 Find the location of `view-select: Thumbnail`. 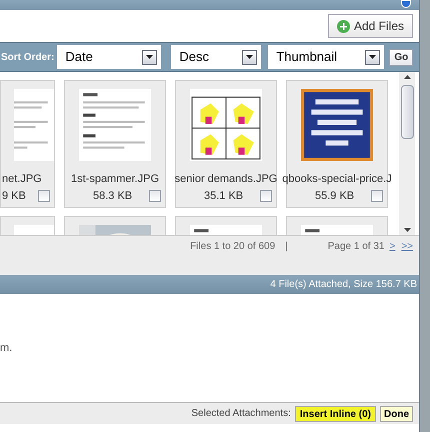

view-select: Thumbnail is located at coordinates (326, 57).